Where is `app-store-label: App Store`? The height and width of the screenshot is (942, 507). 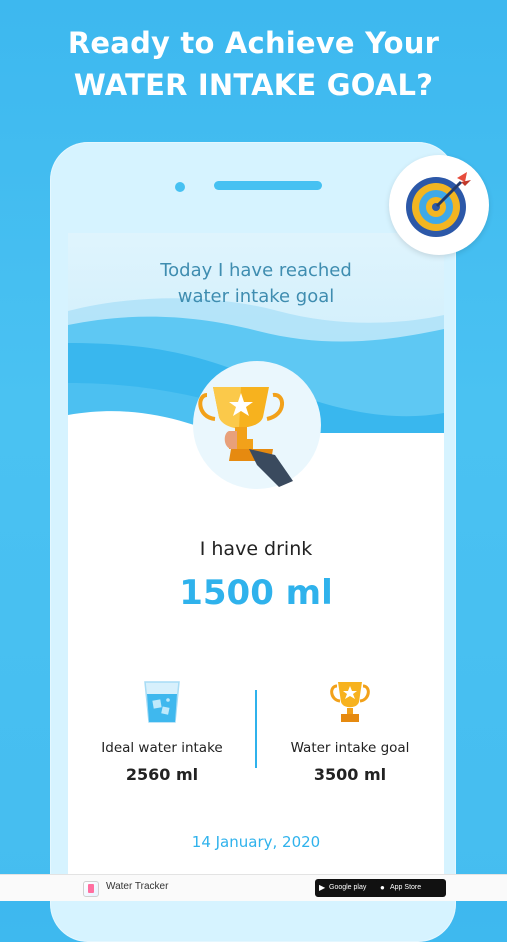 app-store-label: App Store is located at coordinates (406, 887).